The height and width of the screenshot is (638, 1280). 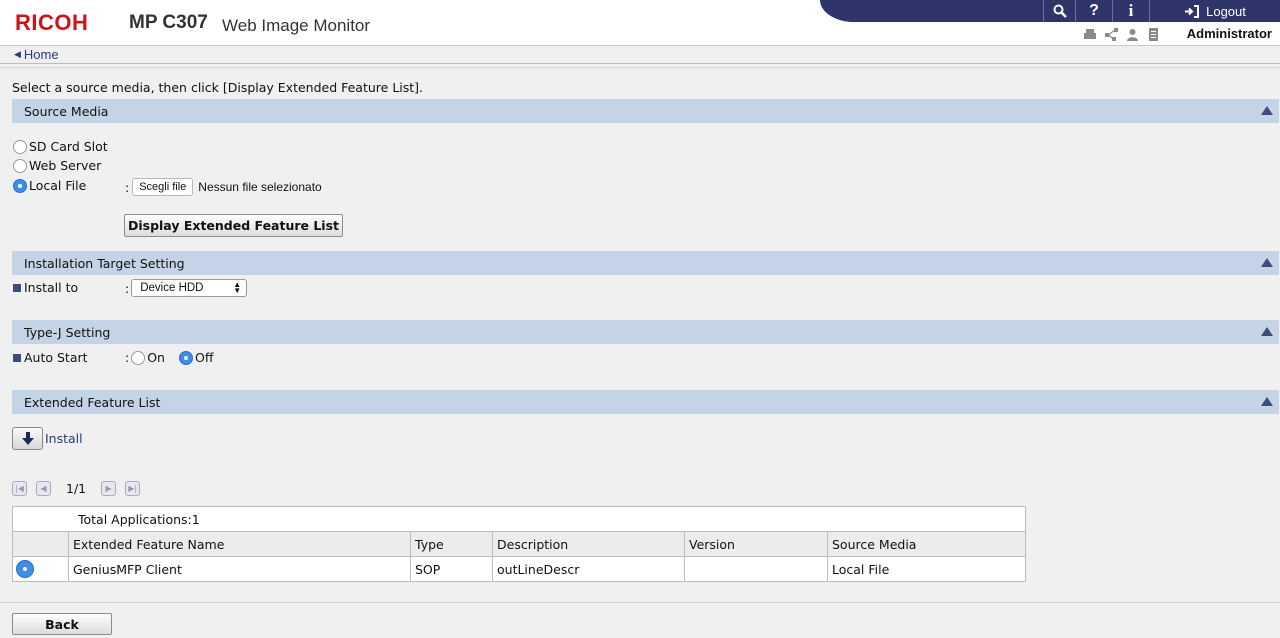 I want to click on first-page-icon: |◀, so click(x=19, y=488).